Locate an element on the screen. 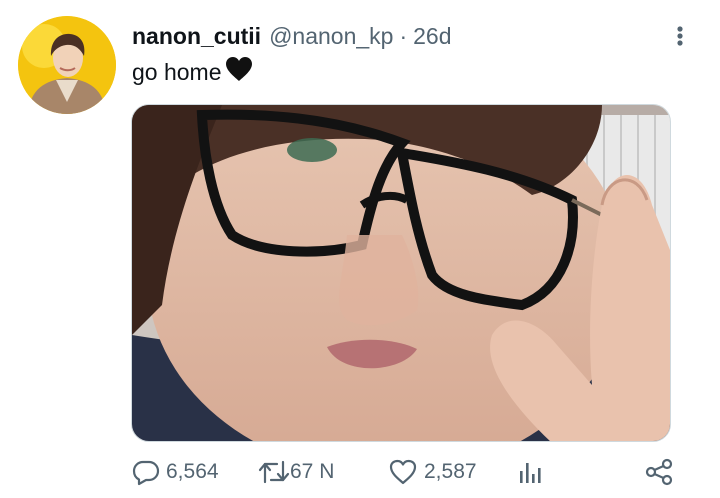 The height and width of the screenshot is (498, 720). views-button is located at coordinates (530, 472).